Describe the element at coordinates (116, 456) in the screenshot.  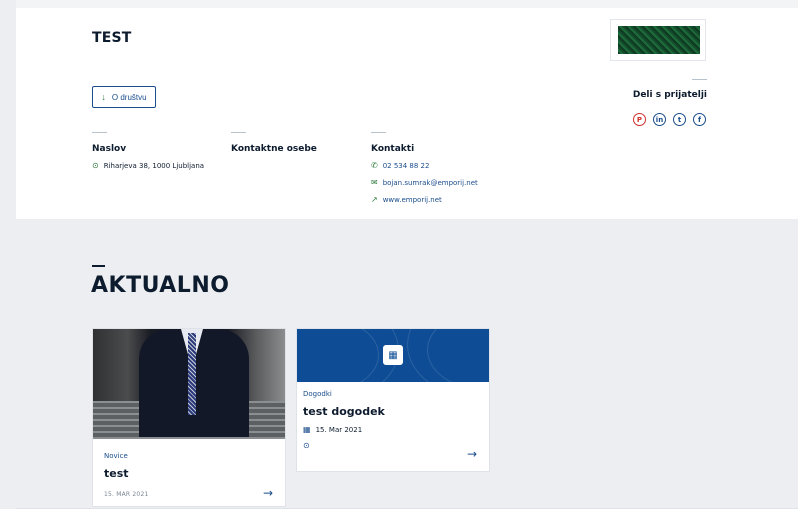
I see `news-card-category: Novice` at that location.